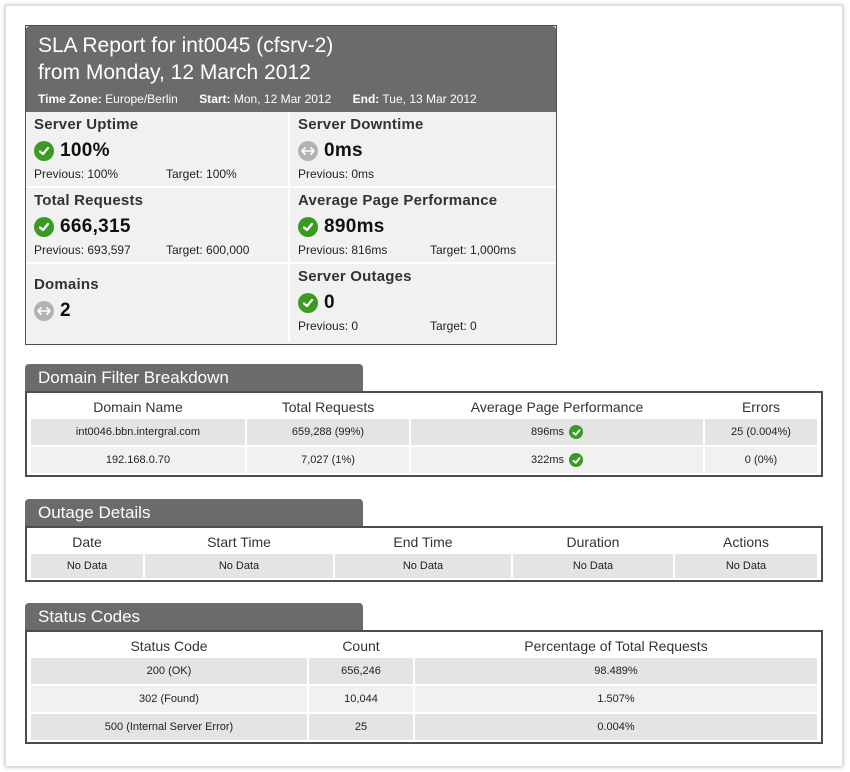  Describe the element at coordinates (361, 672) in the screenshot. I see `count-cell: 656,246` at that location.